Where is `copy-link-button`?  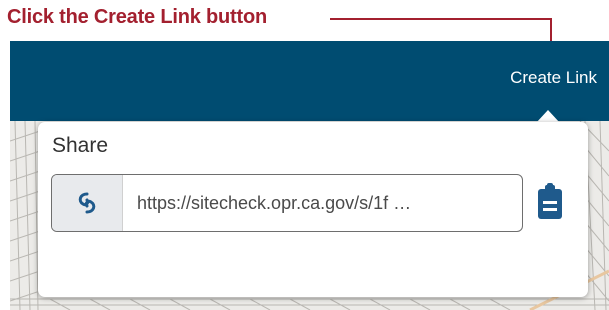 copy-link-button is located at coordinates (550, 201).